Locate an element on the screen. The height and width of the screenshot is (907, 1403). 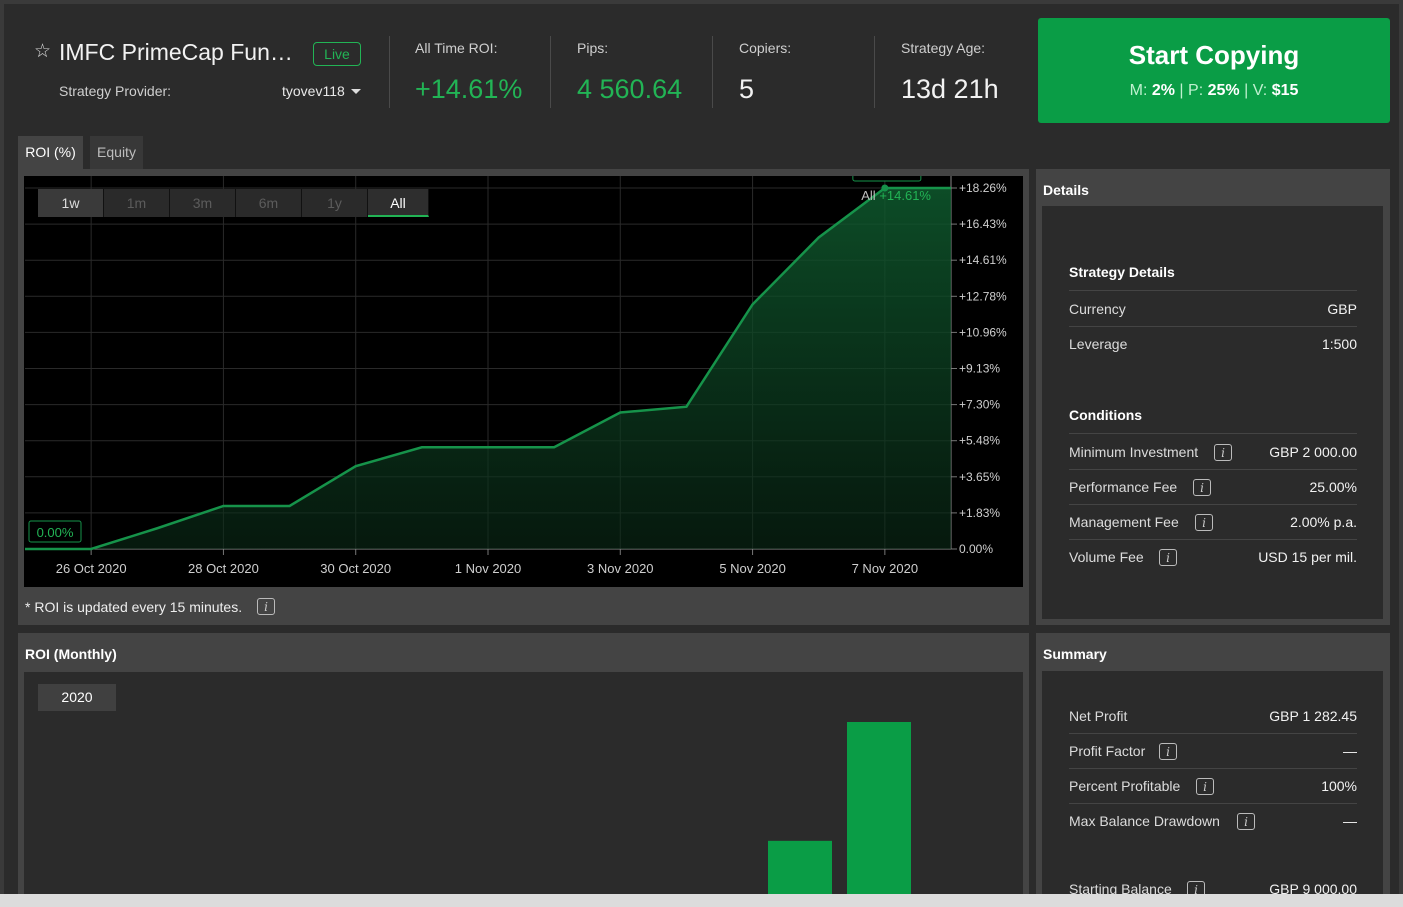
condition-row-volume-fee: Volume Fee i USD 15 per mil. is located at coordinates (1213, 557).